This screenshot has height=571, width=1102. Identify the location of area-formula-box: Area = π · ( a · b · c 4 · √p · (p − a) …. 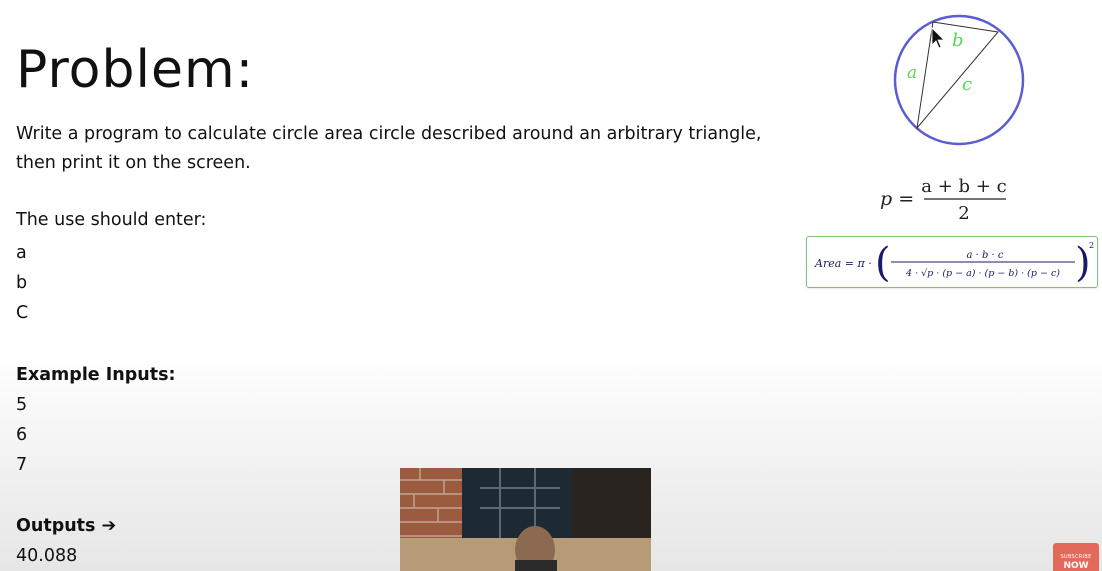
(952, 262).